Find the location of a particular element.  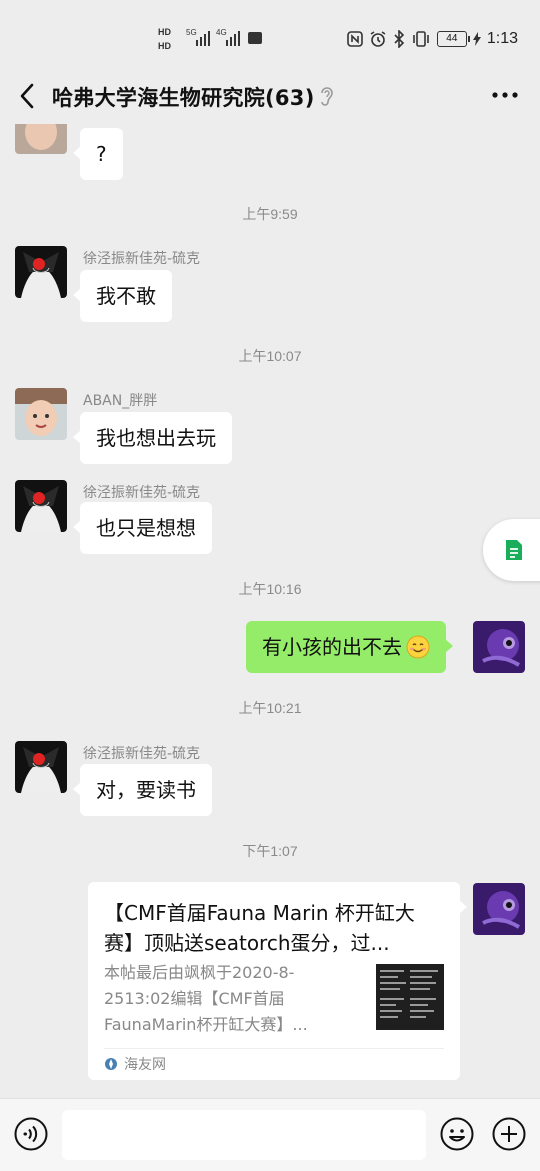

message-bubble: 对，要读书 is located at coordinates (142, 790).